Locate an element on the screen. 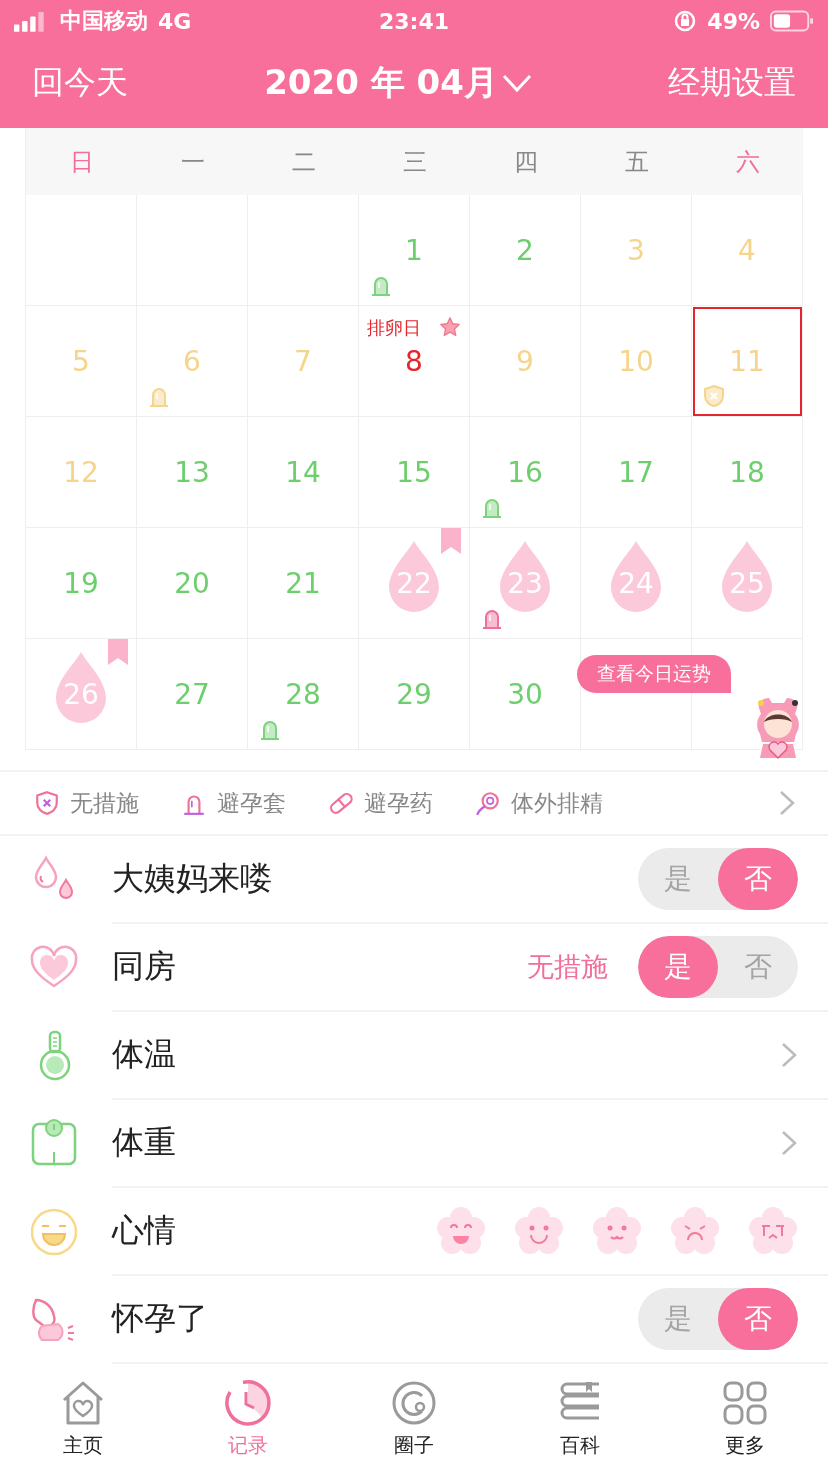 This screenshot has height=1472, width=828. day-number: 11 is located at coordinates (747, 361).